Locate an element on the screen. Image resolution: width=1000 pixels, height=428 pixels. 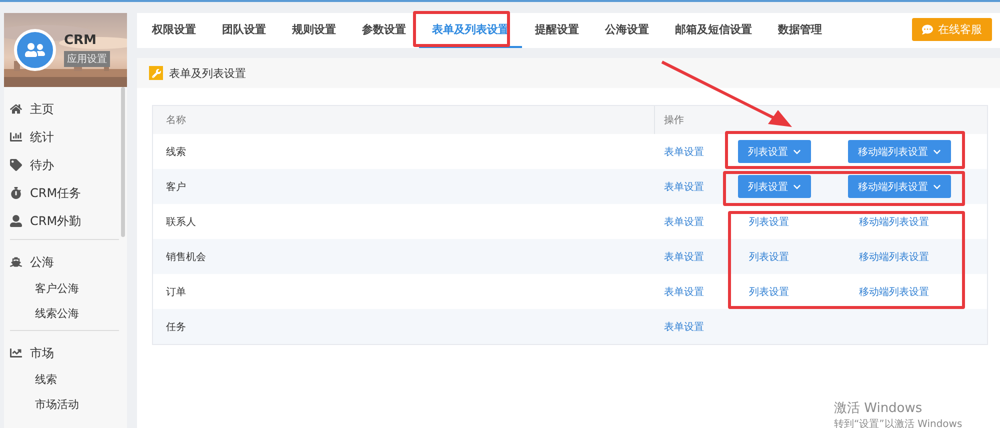
table-cell-text: 联系人 is located at coordinates (181, 222).